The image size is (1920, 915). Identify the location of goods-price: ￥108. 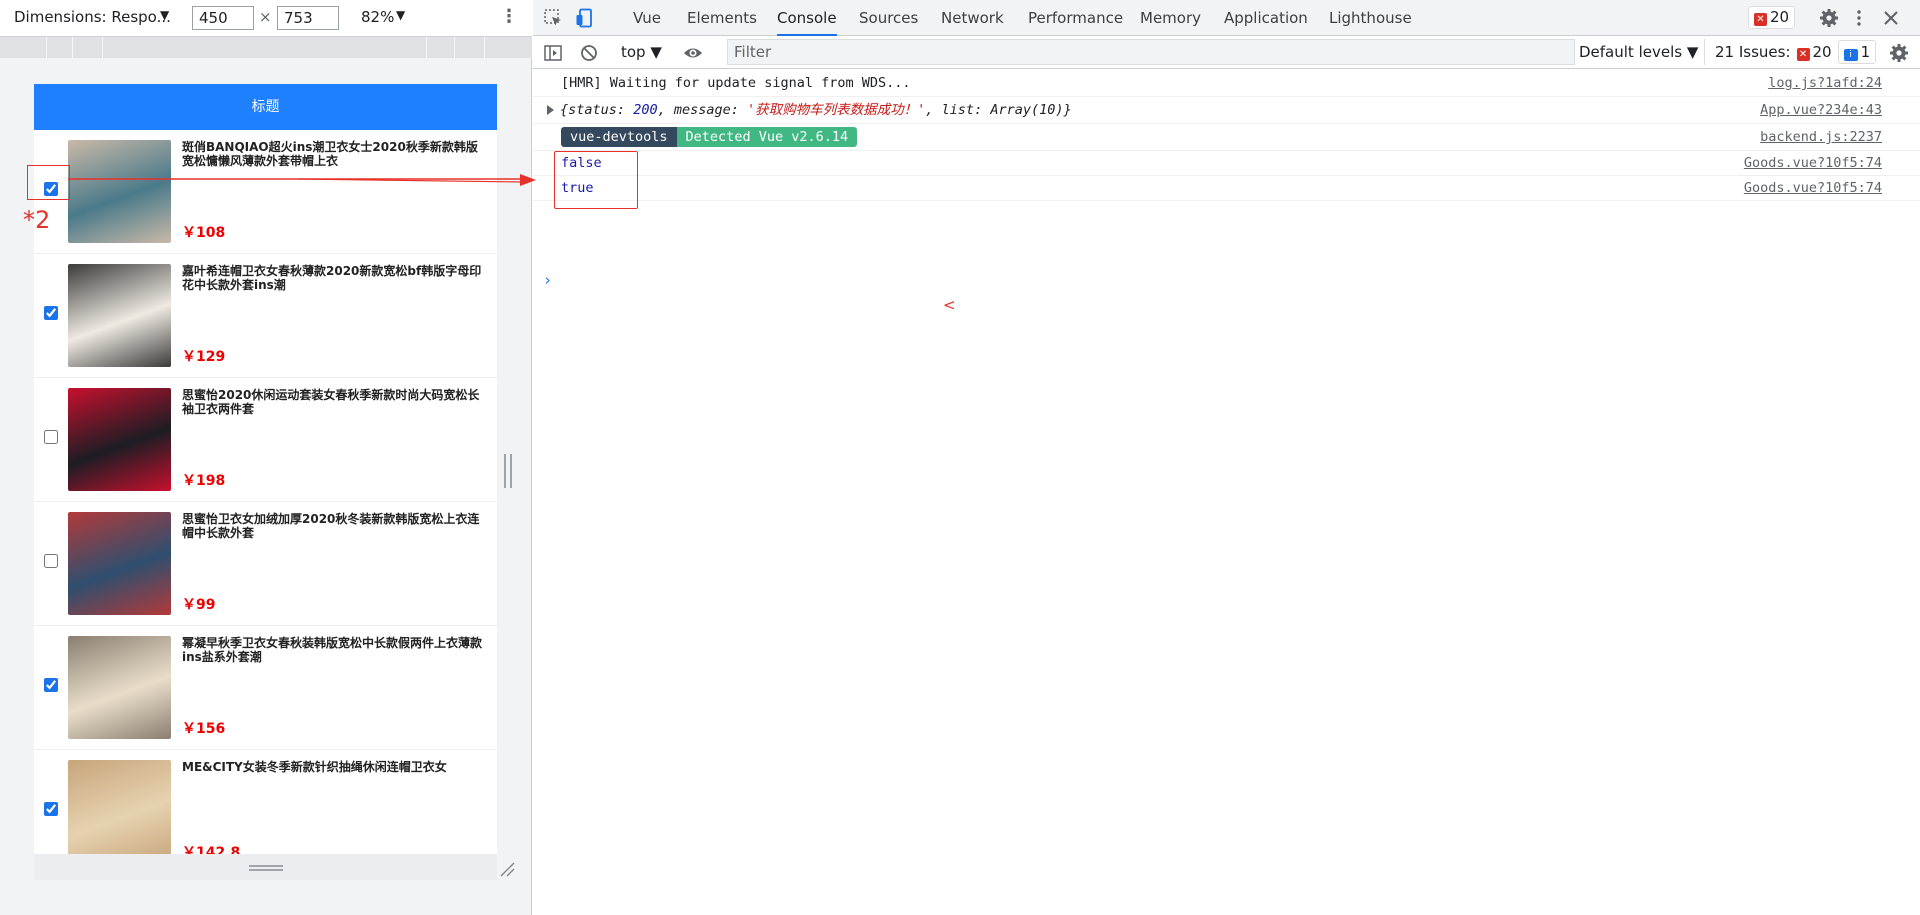
(204, 233).